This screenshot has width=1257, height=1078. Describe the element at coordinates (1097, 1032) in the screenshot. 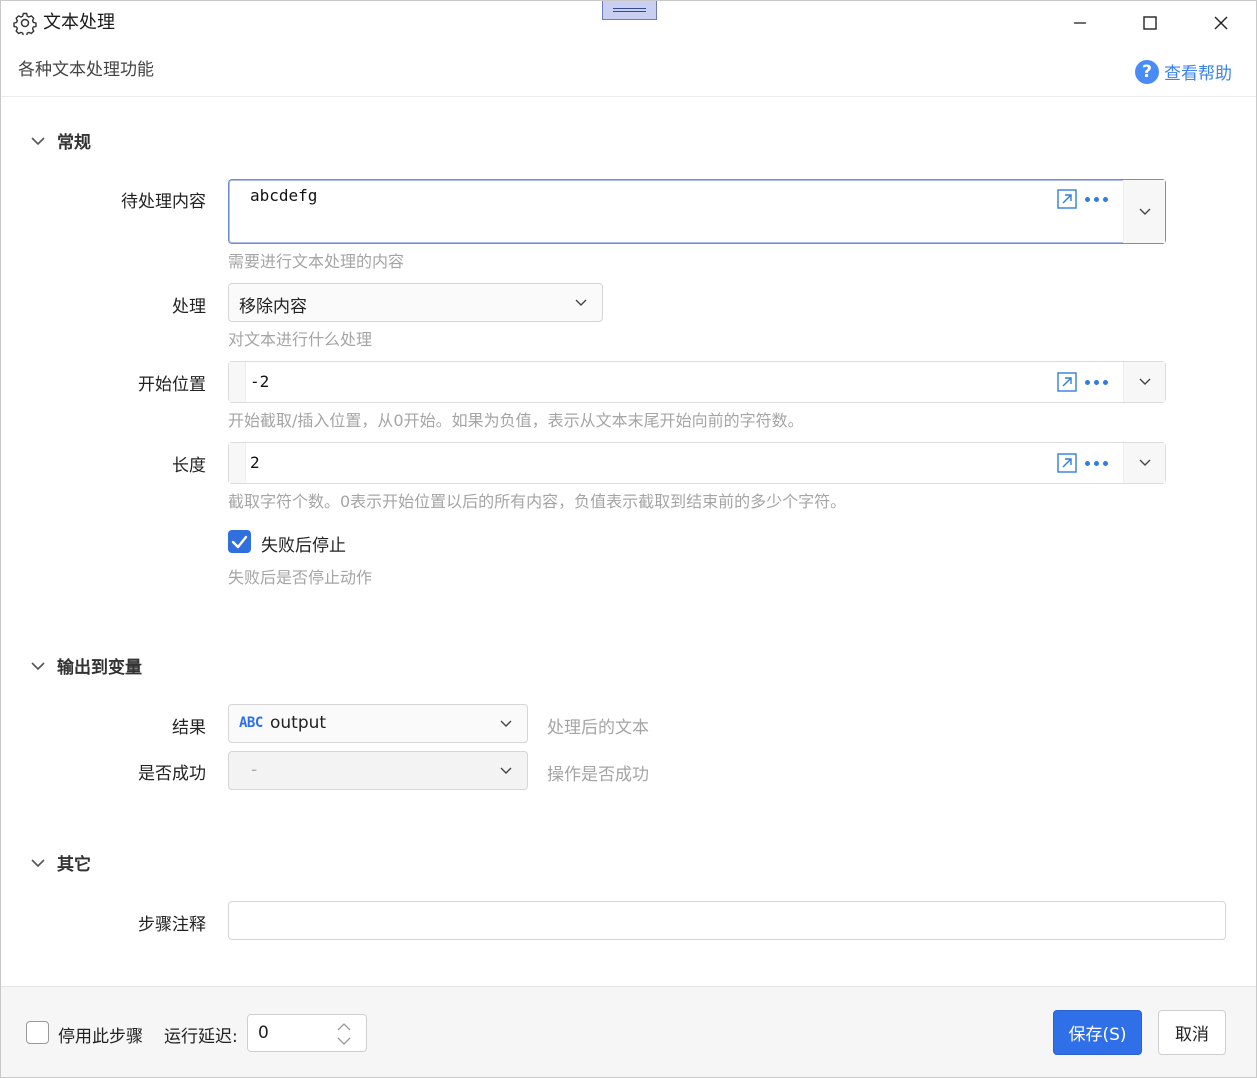

I see `save-button: 保存(S)` at that location.